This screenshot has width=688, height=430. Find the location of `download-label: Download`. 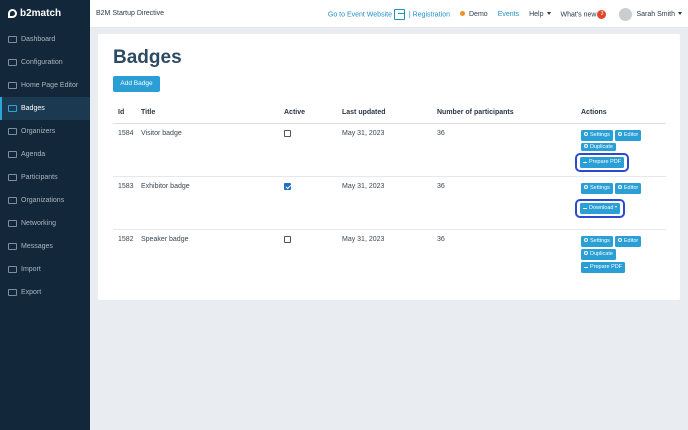

download-label: Download is located at coordinates (601, 207).